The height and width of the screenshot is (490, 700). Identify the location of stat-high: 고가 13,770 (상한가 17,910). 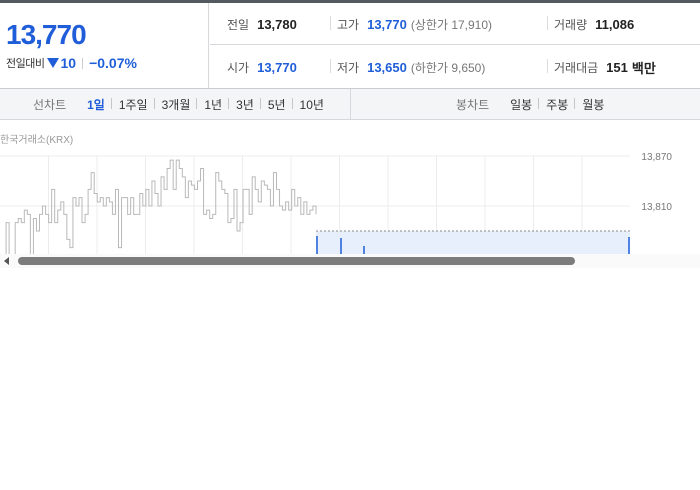
(411, 24).